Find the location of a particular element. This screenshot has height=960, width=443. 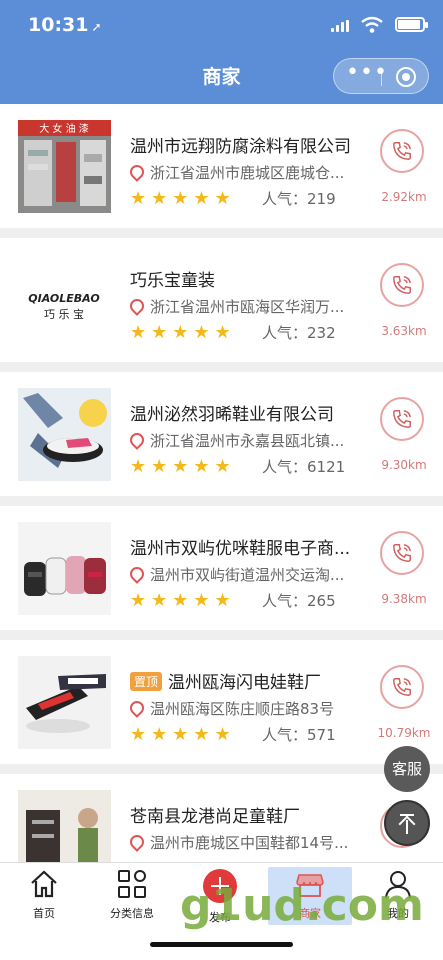

address-text: 温州瓯海区陈庄顺庄路83号 is located at coordinates (242, 709).